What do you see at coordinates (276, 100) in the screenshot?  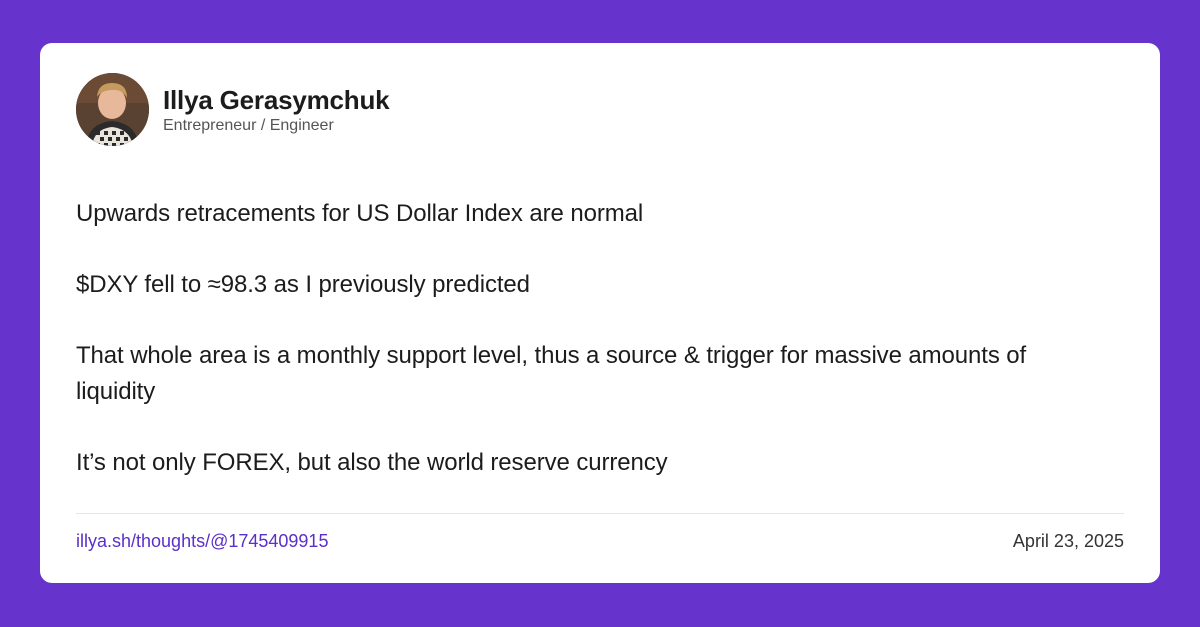 I see `author-name: Illya Gerasymchuk` at bounding box center [276, 100].